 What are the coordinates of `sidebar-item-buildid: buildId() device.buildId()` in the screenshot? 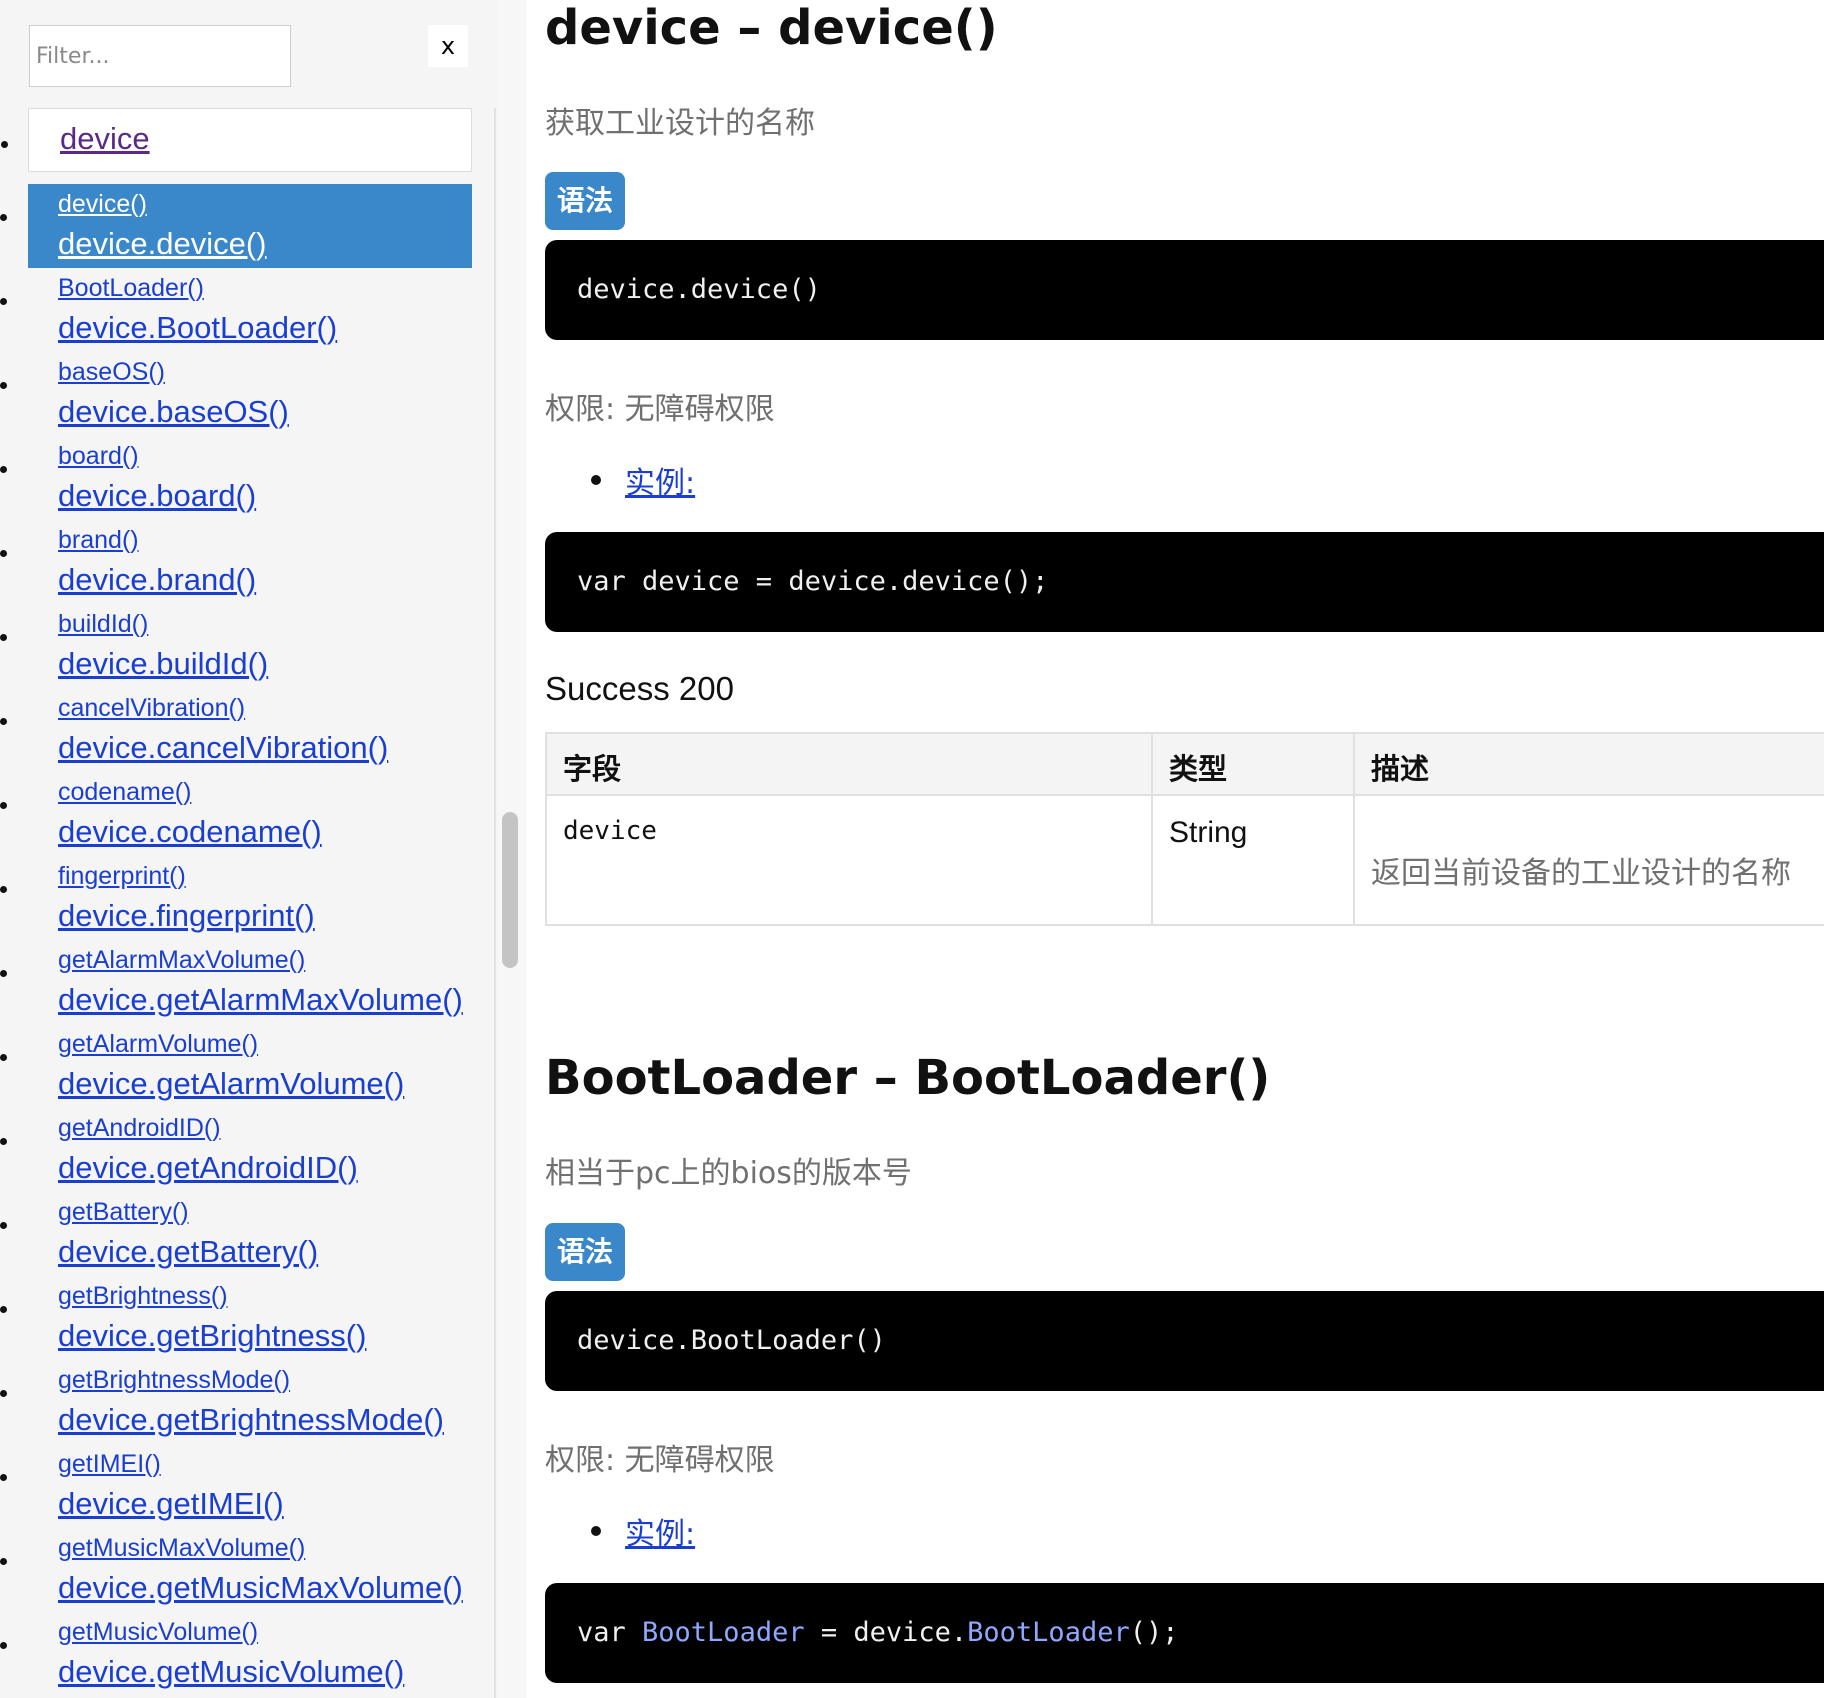 It's located at (249, 646).